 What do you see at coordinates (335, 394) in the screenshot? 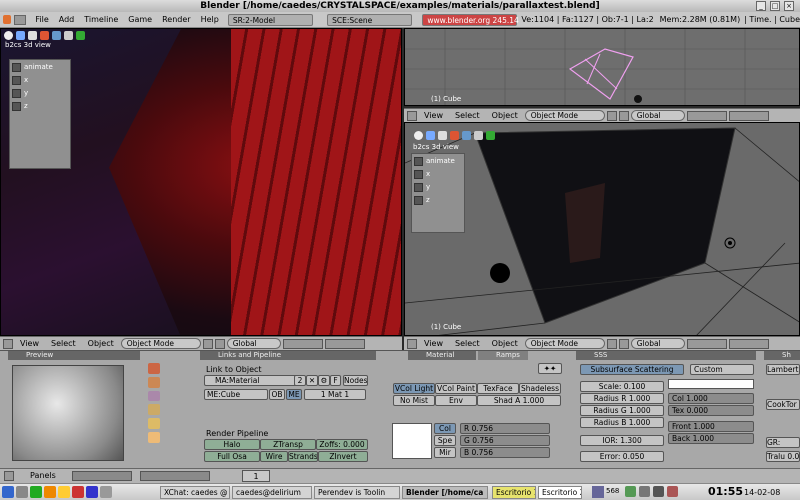
I see `material-index-field: 1 Mat 1` at bounding box center [335, 394].